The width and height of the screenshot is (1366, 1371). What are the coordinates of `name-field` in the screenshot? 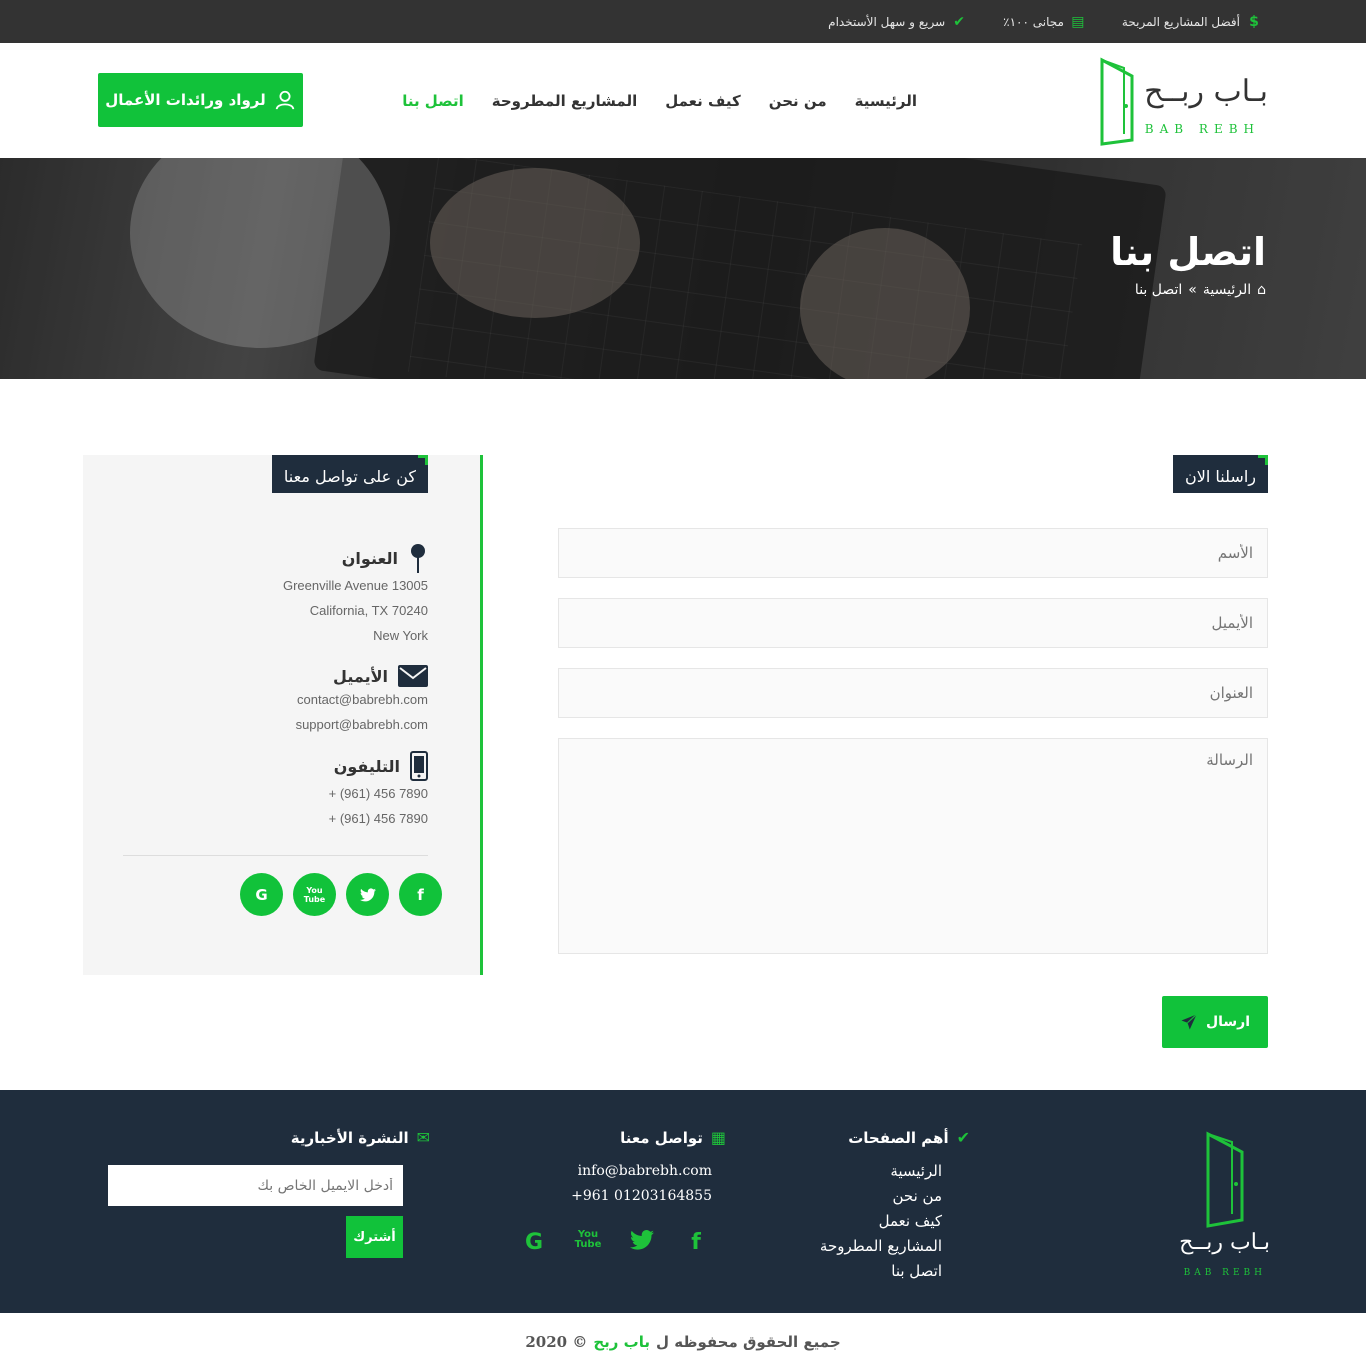 It's located at (913, 553).